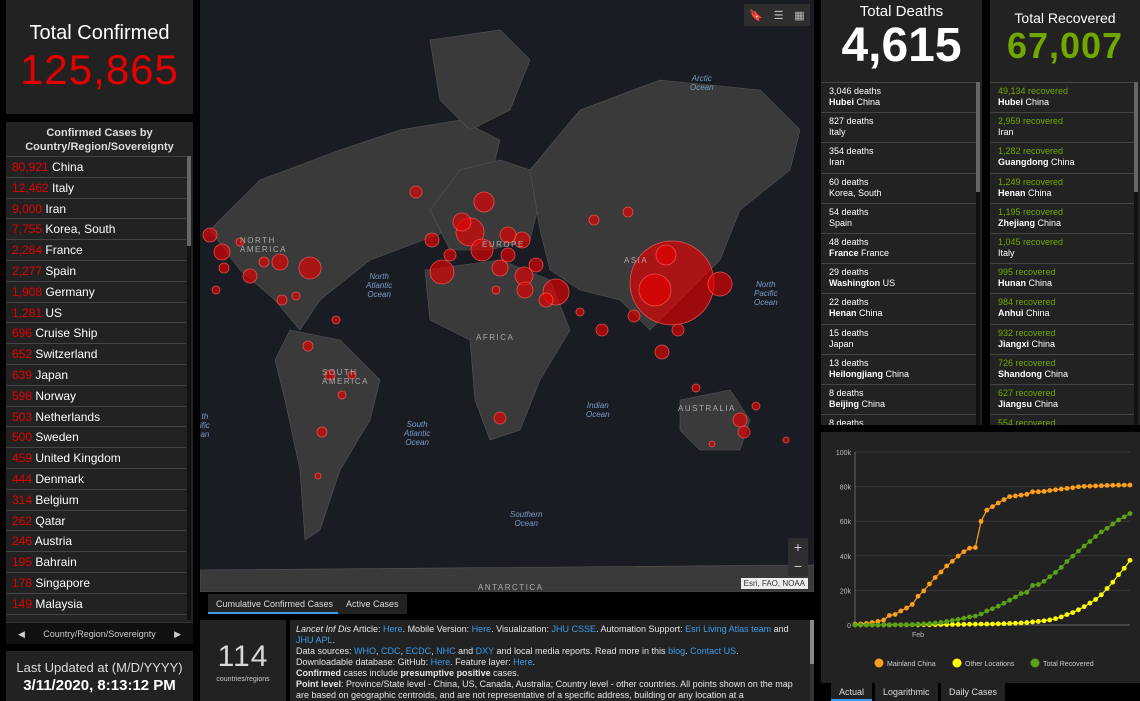 The width and height of the screenshot is (1140, 701). I want to click on recovered-row: 932 recovered Jiangxi China, so click(1062, 338).